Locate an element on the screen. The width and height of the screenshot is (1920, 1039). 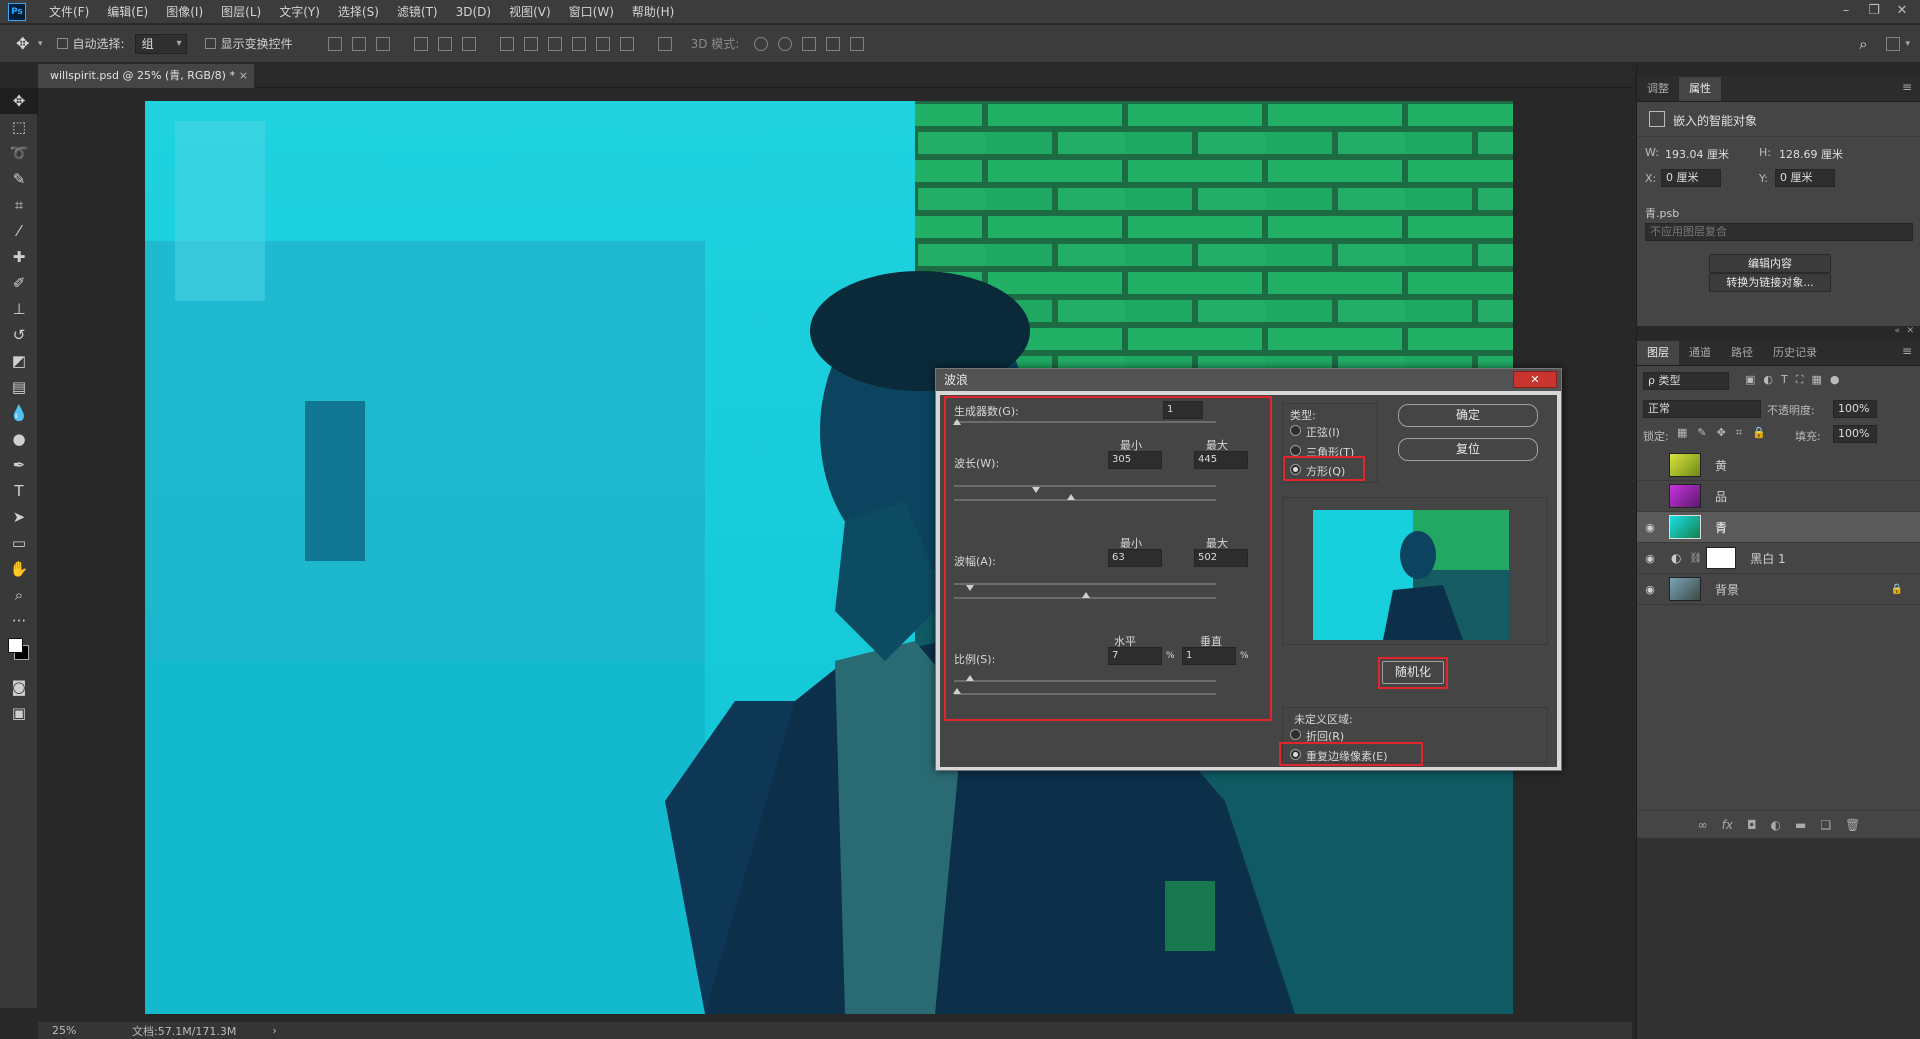
lock-all-icon: 🔒 is located at coordinates (1759, 433).